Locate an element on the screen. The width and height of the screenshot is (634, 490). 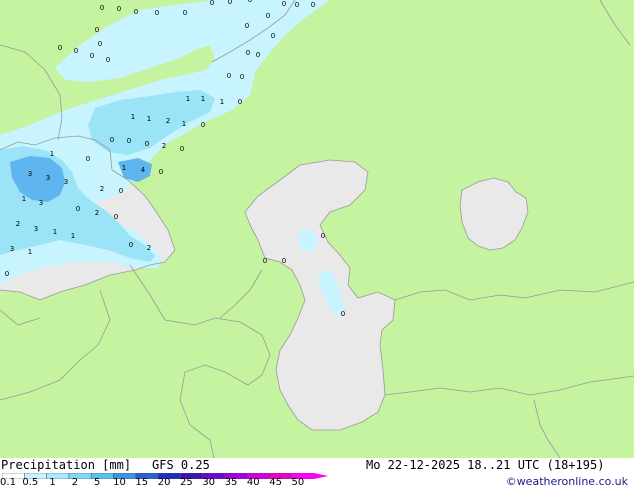
legend-tick-label: 50 is located at coordinates (298, 482).